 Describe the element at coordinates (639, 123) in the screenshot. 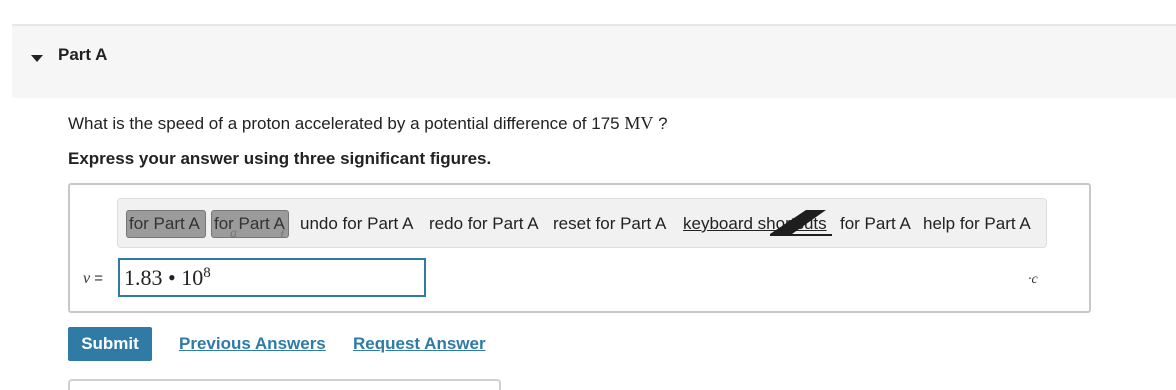

I see `question-unit: MV` at that location.